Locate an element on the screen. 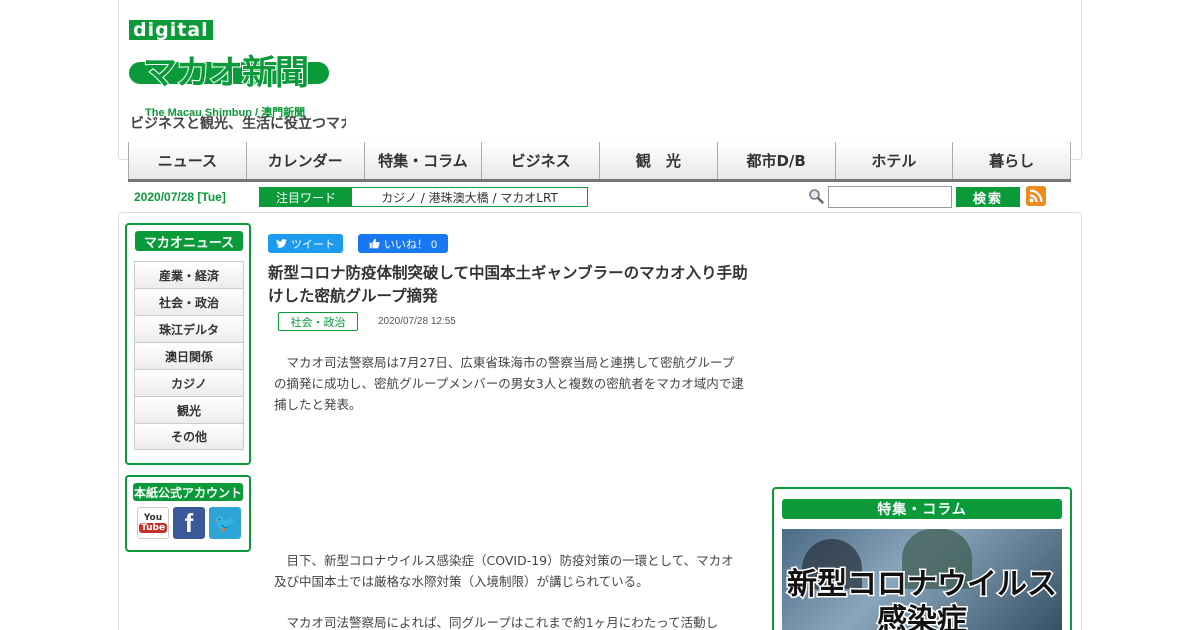  youtube-icon: You Tube is located at coordinates (153, 523).